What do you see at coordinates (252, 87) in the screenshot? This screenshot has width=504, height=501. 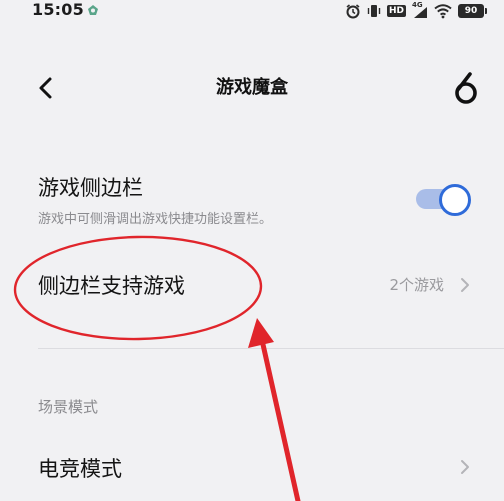 I see `page-title: 游戏魔盒` at bounding box center [252, 87].